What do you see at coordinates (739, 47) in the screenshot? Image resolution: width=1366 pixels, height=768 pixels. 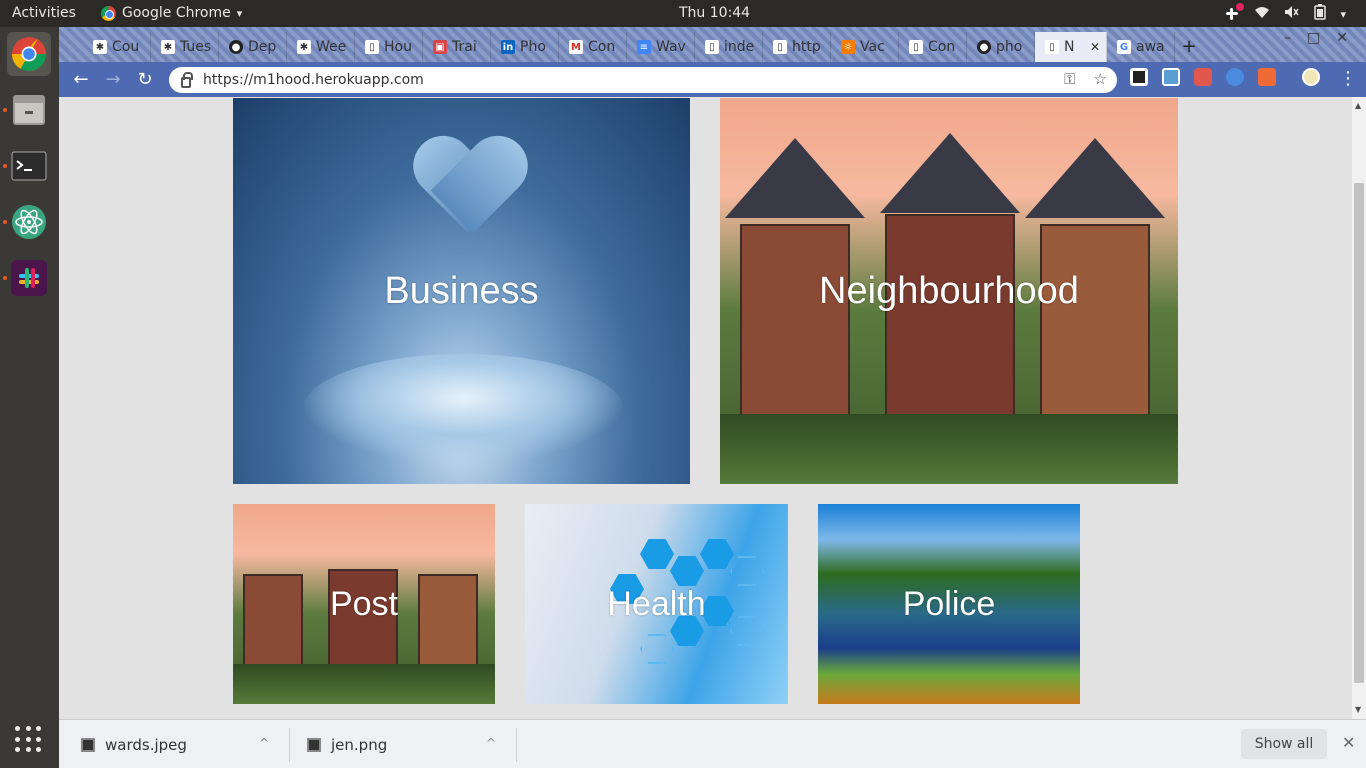 I see `tab-title: inde` at bounding box center [739, 47].